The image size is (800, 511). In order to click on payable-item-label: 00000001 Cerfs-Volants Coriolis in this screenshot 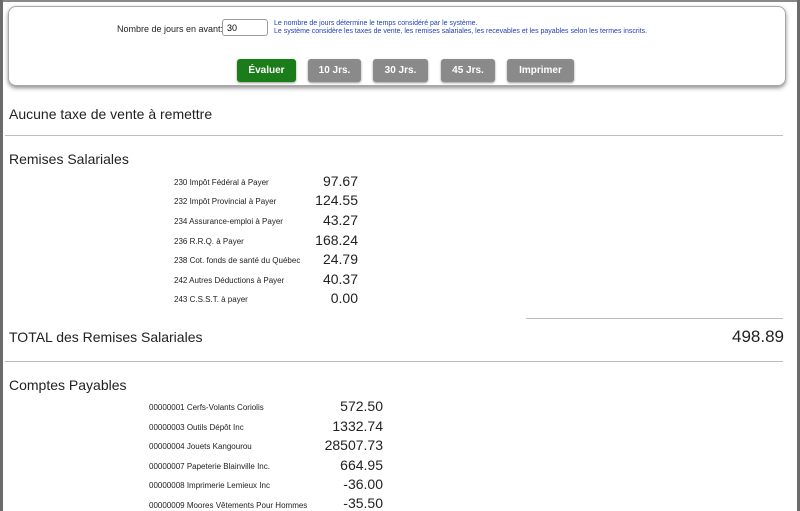, I will do `click(206, 407)`.